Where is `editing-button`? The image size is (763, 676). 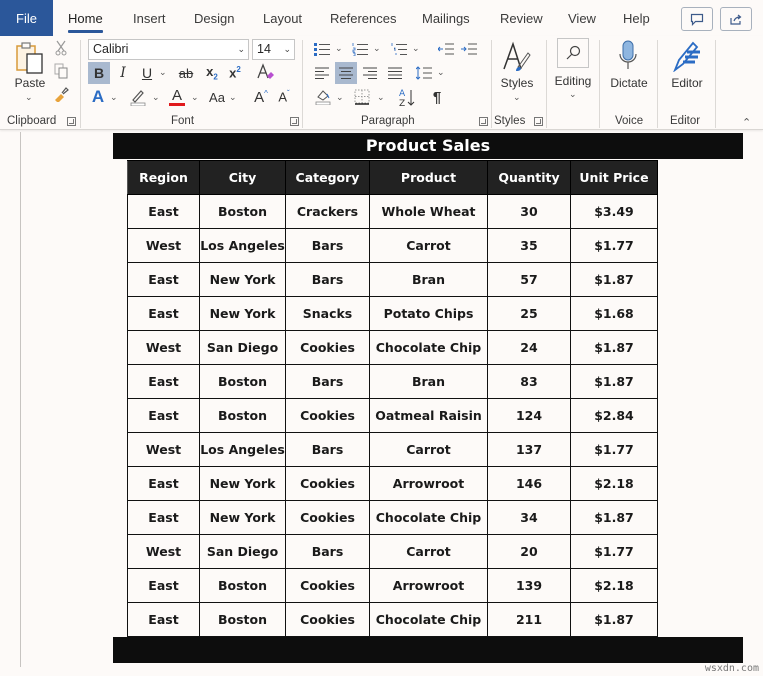
editing-button is located at coordinates (573, 53).